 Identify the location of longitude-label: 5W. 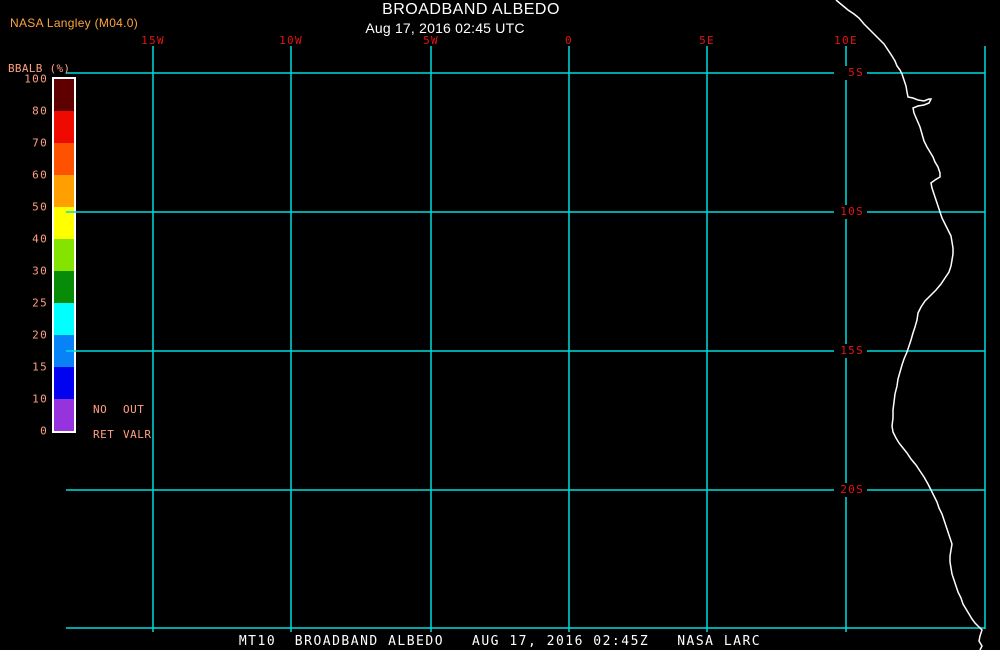
(431, 40).